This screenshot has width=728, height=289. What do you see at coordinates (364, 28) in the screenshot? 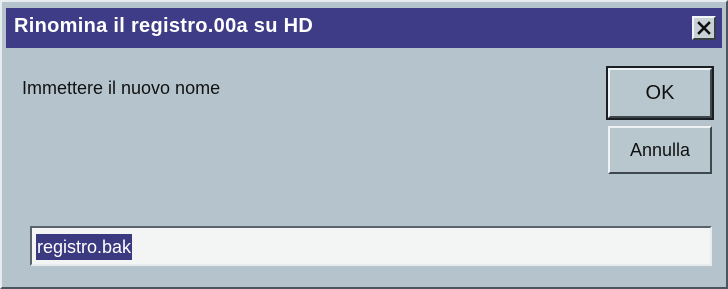
I see `title-bar: Rinomina il registro.00a su HD` at bounding box center [364, 28].